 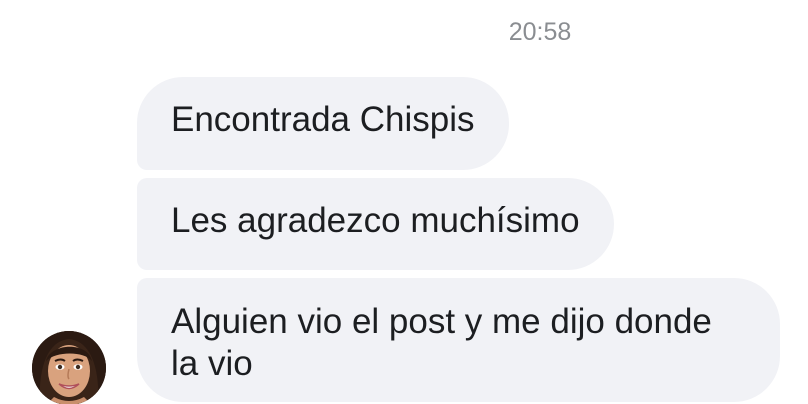 I want to click on sender-avatar, so click(x=69, y=367).